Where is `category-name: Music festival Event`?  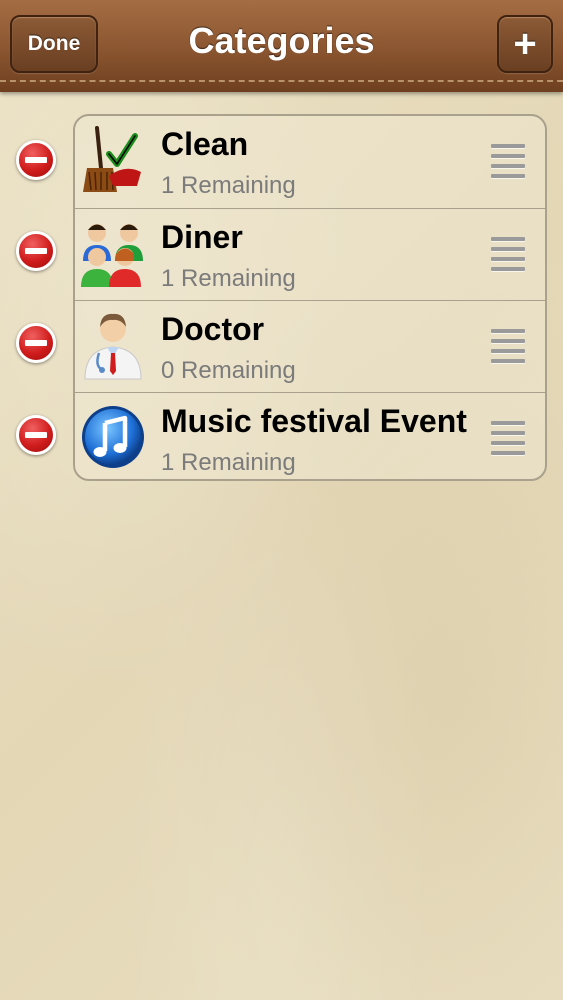
category-name: Music festival Event is located at coordinates (314, 421).